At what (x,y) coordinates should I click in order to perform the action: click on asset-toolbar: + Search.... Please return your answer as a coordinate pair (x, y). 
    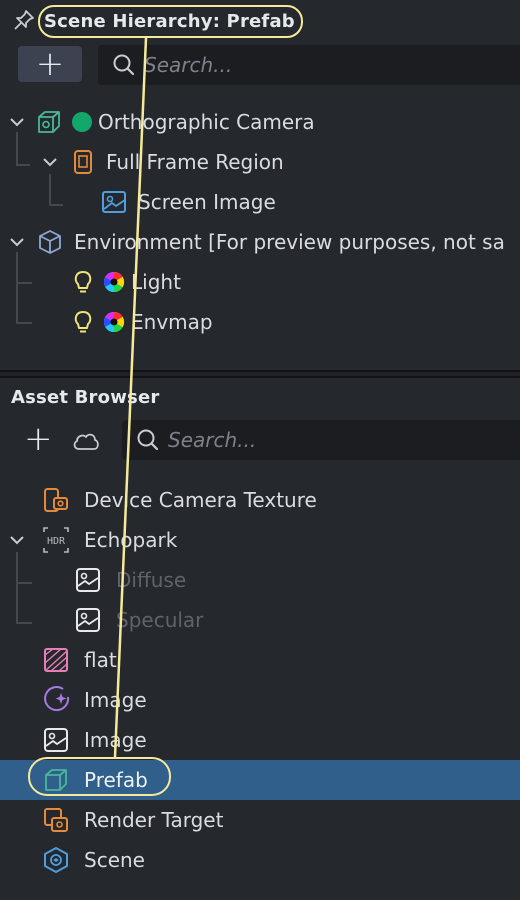
    Looking at the image, I should click on (260, 441).